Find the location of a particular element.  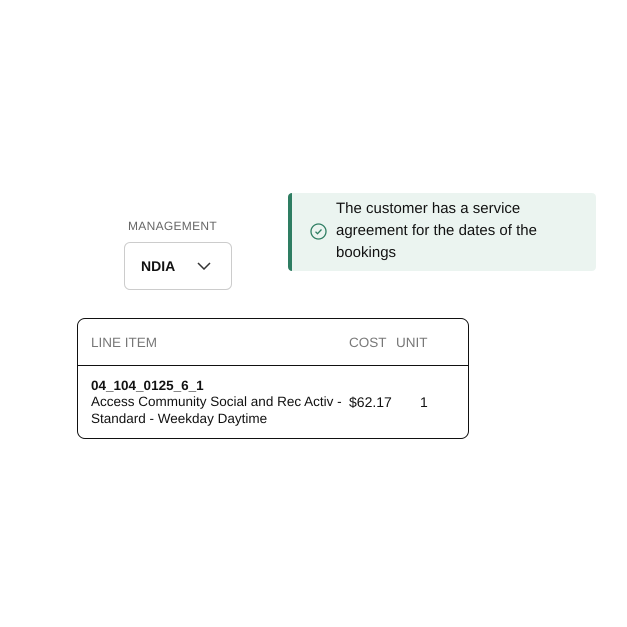

table-cell-text: $62.17 is located at coordinates (371, 402).